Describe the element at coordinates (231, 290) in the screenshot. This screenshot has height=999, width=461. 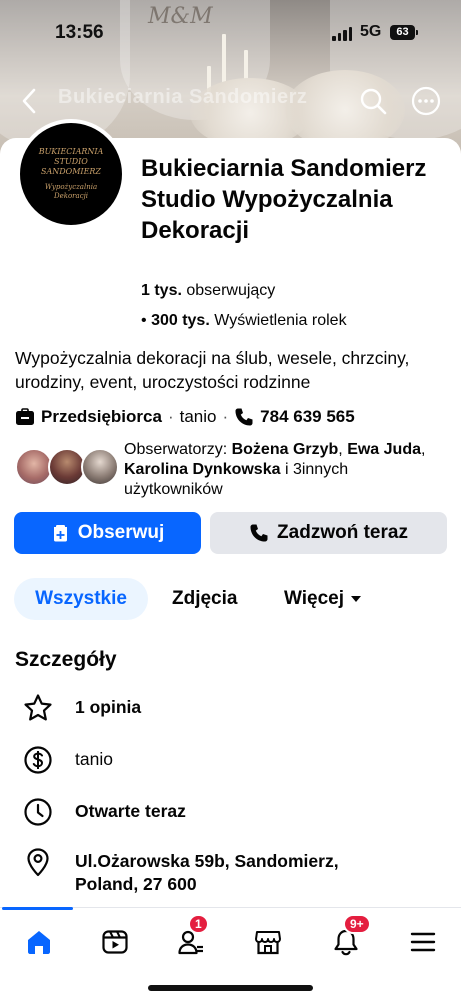
I see `followers-label: obserwujący` at that location.